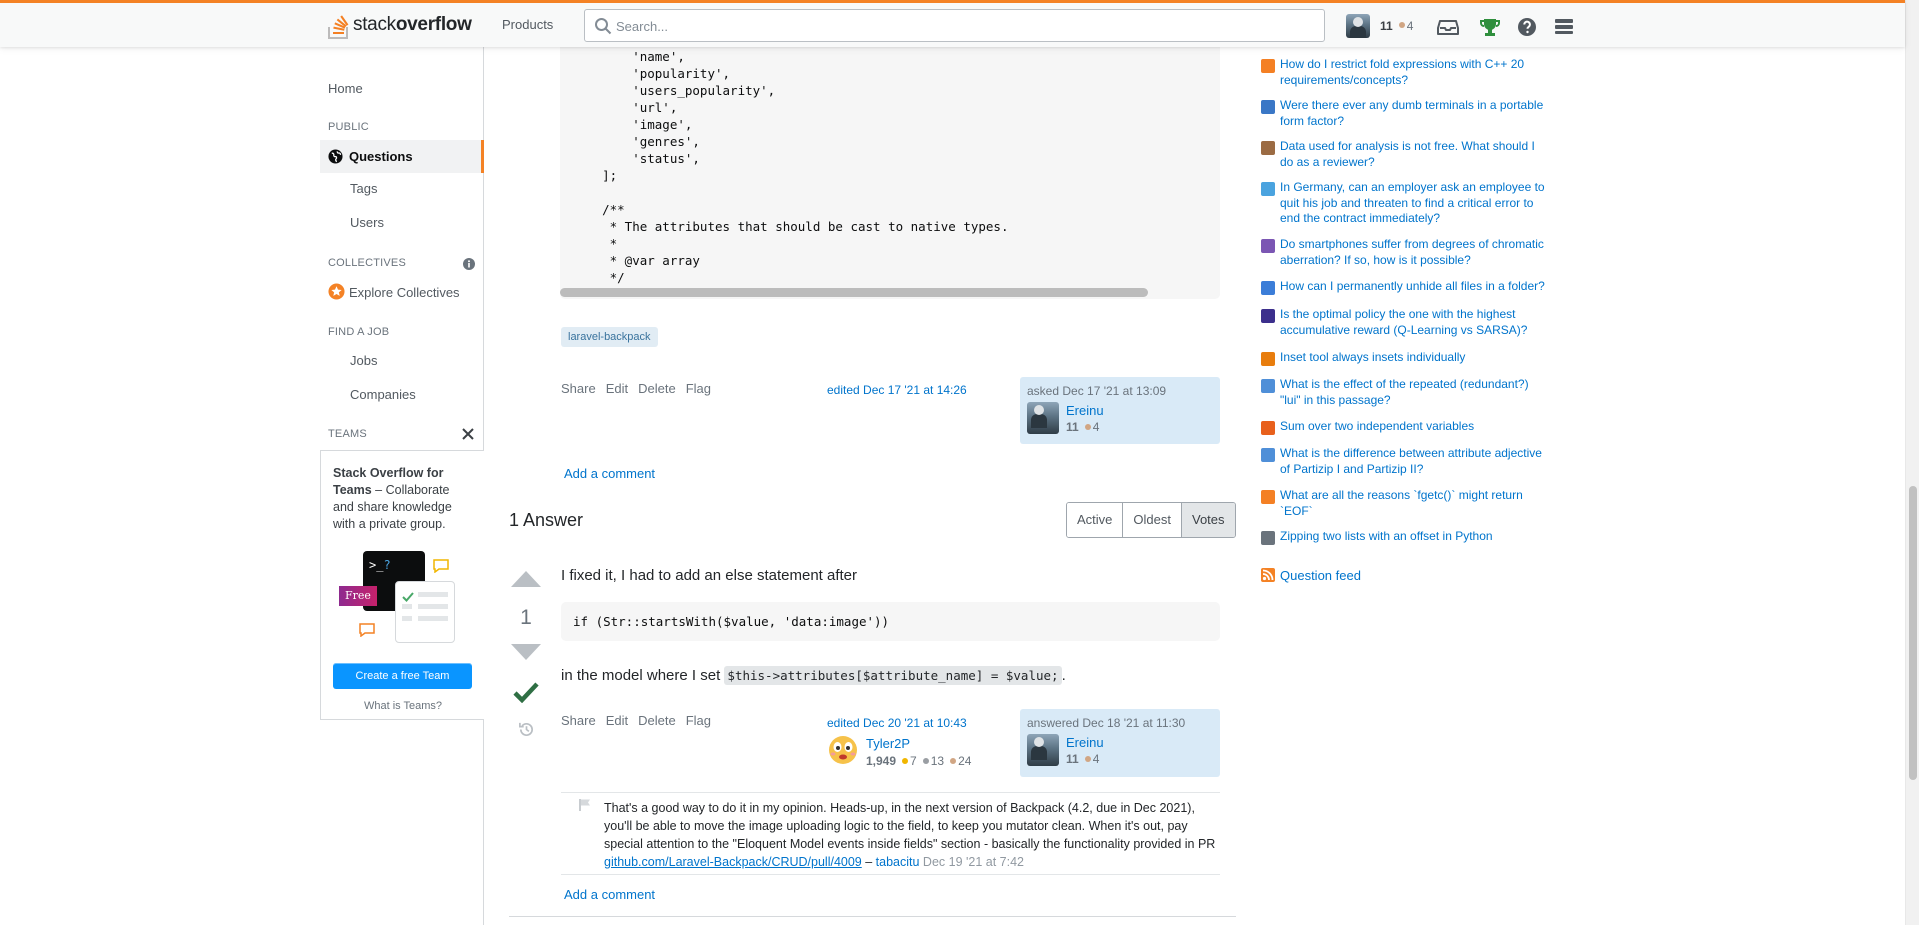 This screenshot has height=925, width=1919. I want to click on what-is-teams-link: What is Teams?, so click(403, 706).